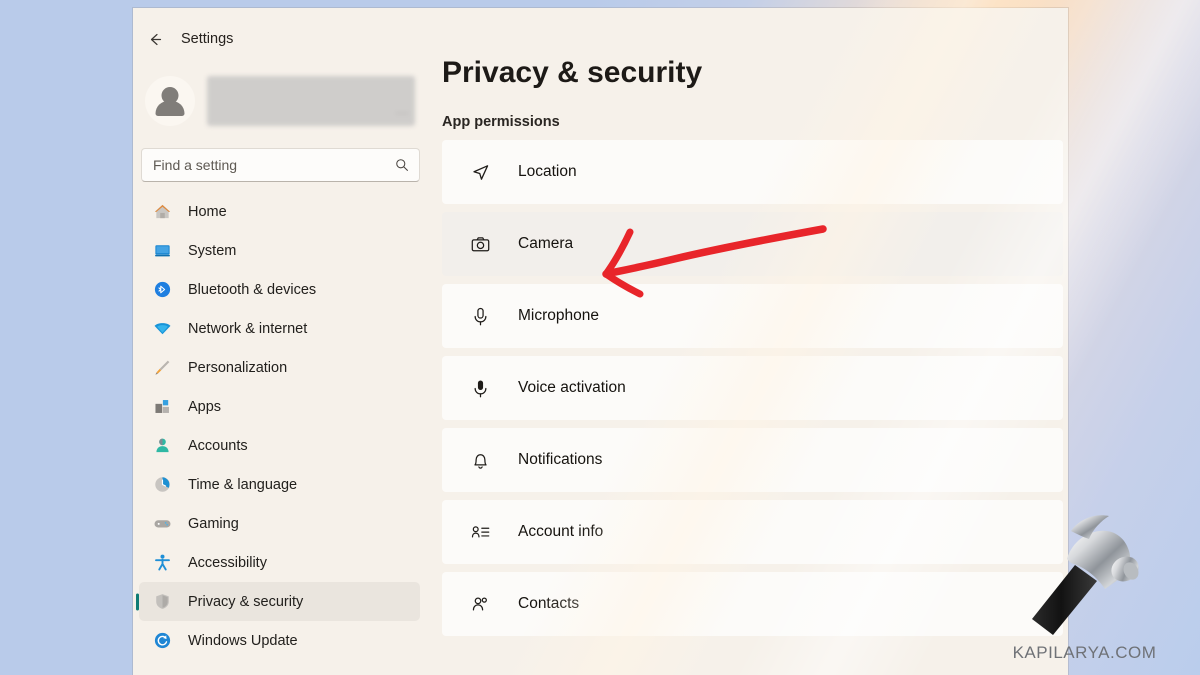 The image size is (1200, 675). Describe the element at coordinates (170, 108) in the screenshot. I see `avatar-body` at that location.